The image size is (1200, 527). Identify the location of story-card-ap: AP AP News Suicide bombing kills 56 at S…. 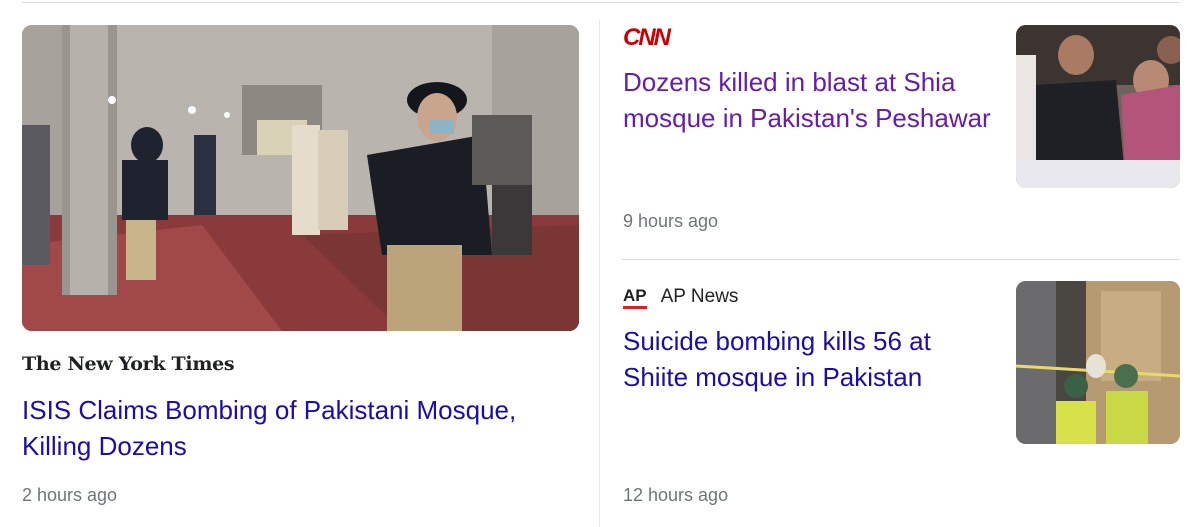
(903, 362).